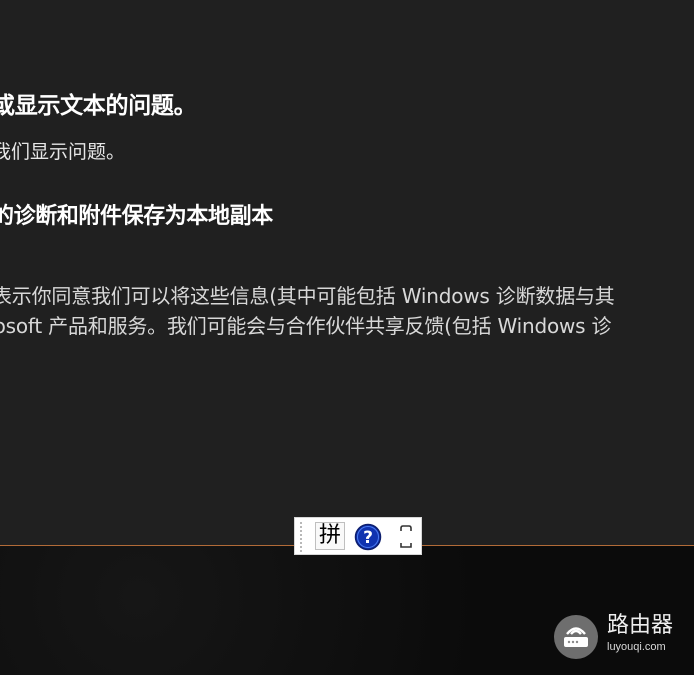  I want to click on help-icon: ?, so click(368, 537).